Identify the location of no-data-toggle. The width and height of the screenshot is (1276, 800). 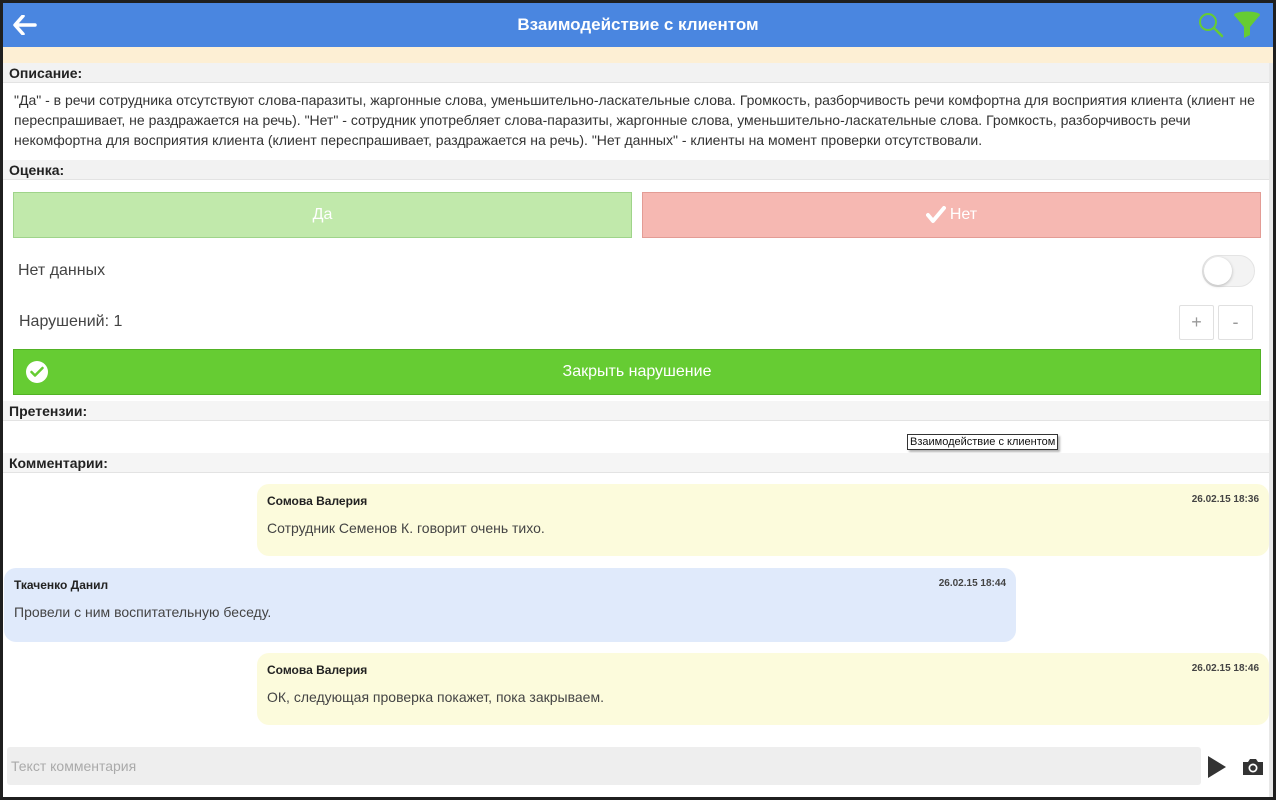
(1228, 271).